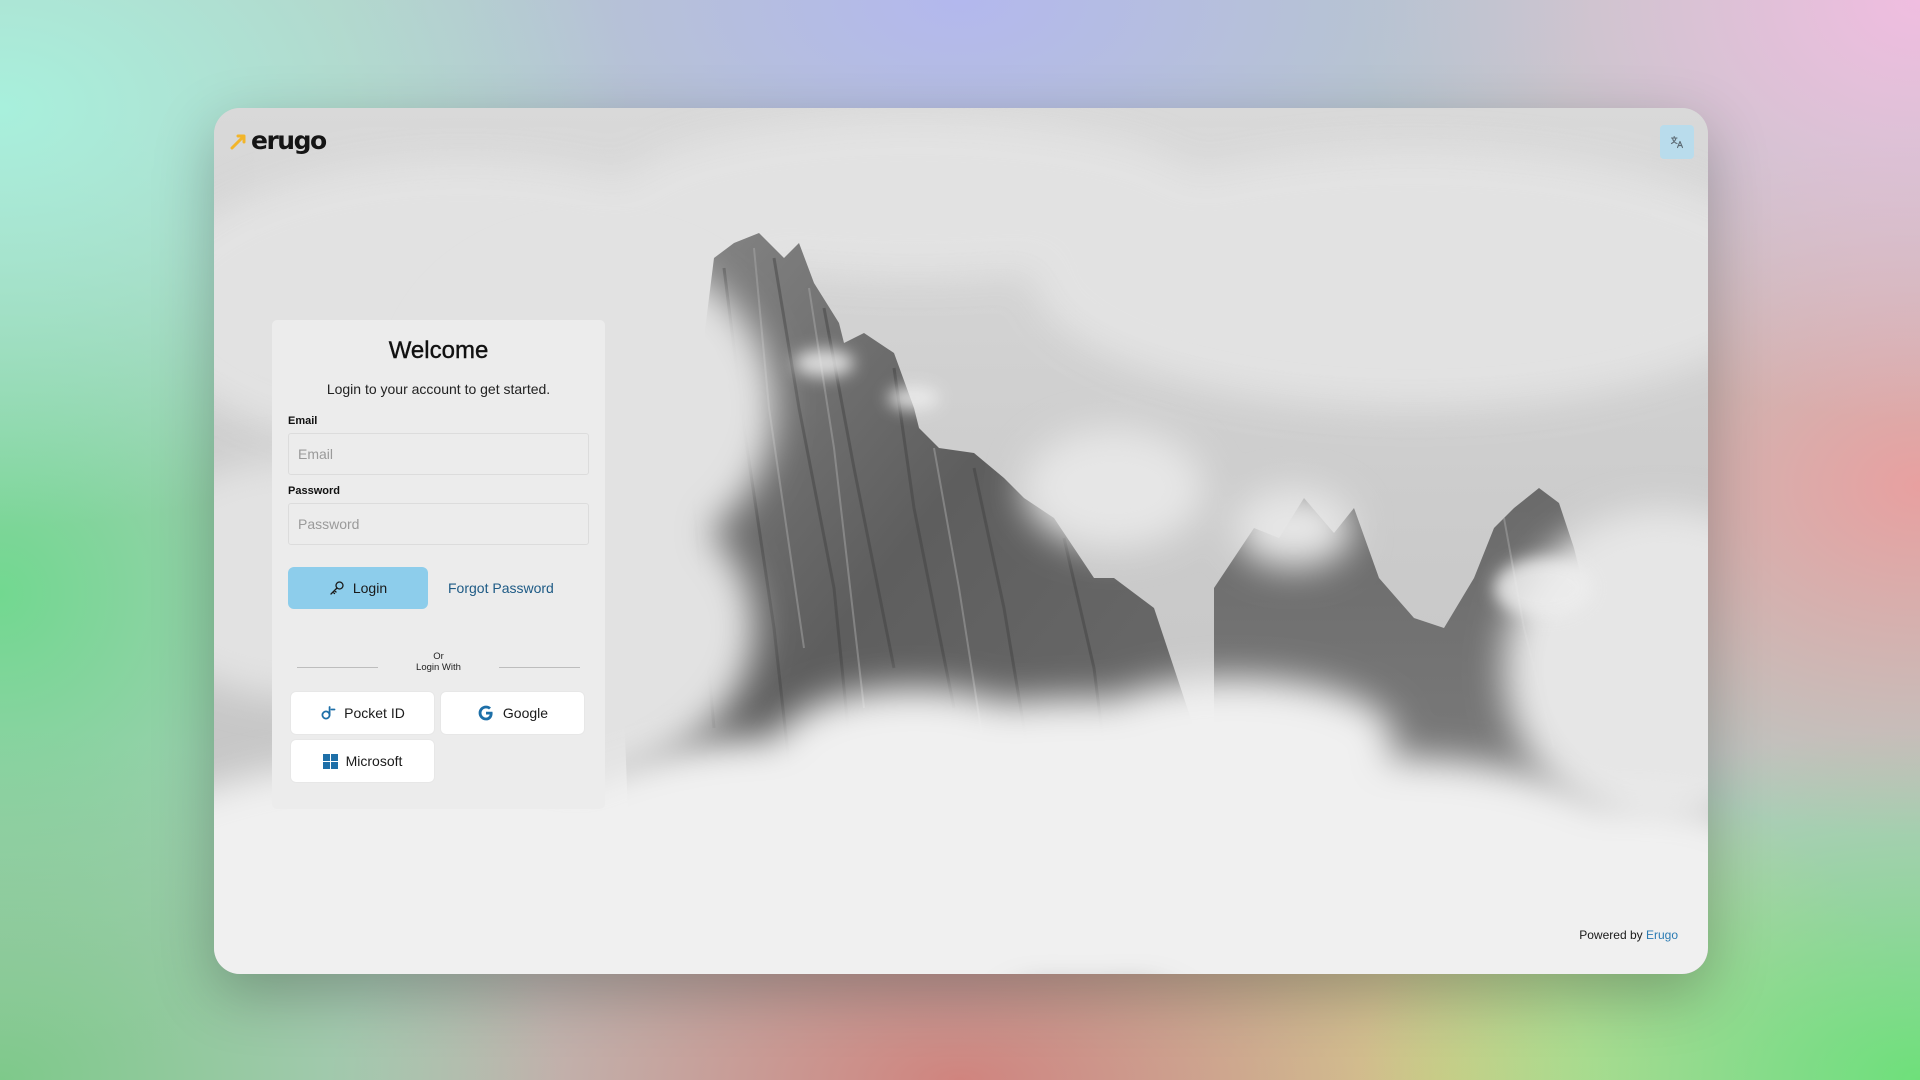 The width and height of the screenshot is (1920, 1080). I want to click on google-button: Google, so click(512, 713).